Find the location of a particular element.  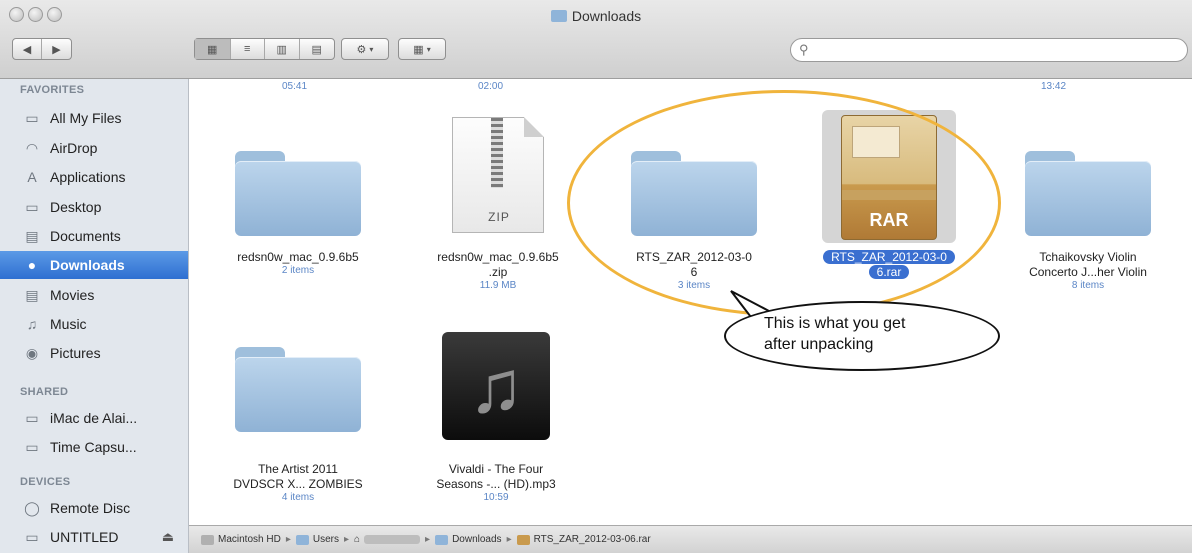

drive-icon: ▭ is located at coordinates (32, 536).